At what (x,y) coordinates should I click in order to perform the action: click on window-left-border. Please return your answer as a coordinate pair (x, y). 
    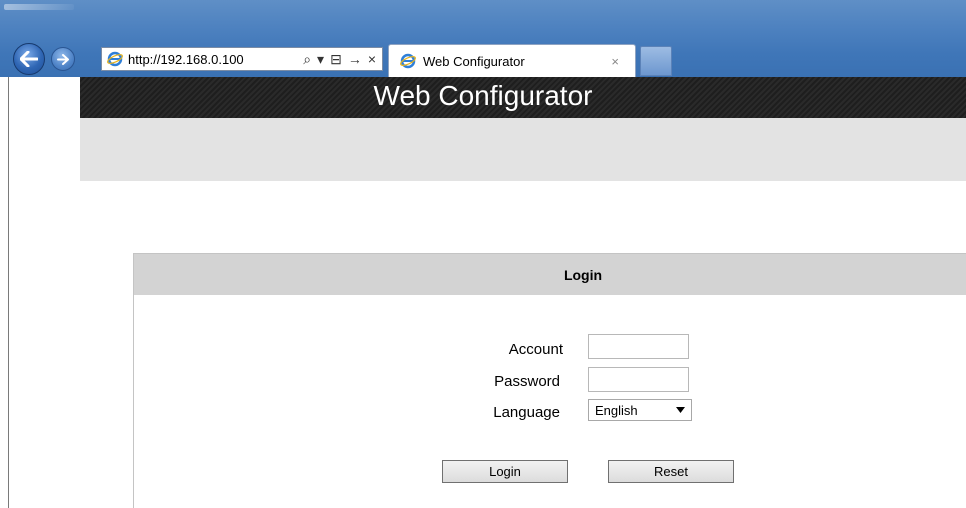
    Looking at the image, I should click on (8, 292).